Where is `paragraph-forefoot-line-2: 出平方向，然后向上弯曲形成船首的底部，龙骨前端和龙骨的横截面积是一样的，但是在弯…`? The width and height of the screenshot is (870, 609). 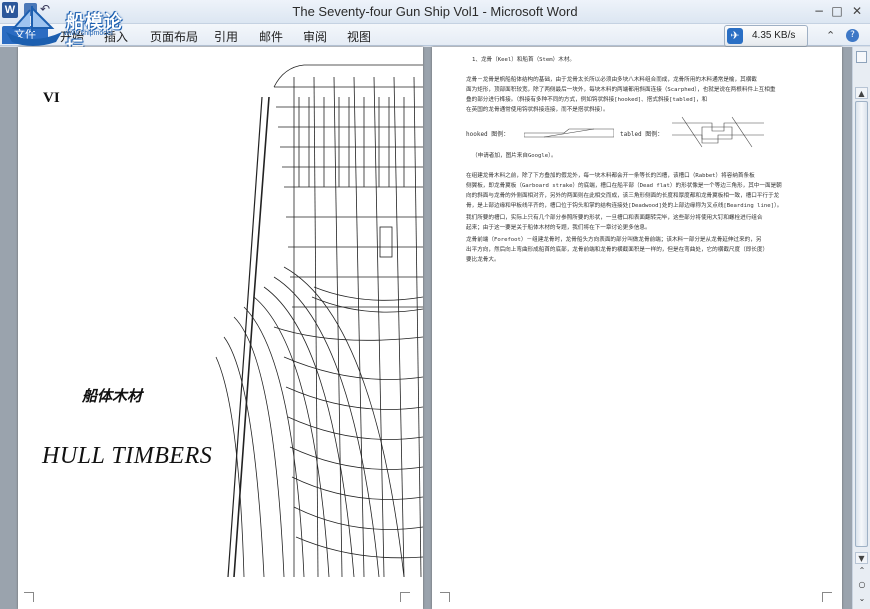 paragraph-forefoot-line-2: 出平方向，然后向上弯曲形成船首的底部，龙骨前端和龙骨的横截面积是一样的，但是在弯… is located at coordinates (617, 250).